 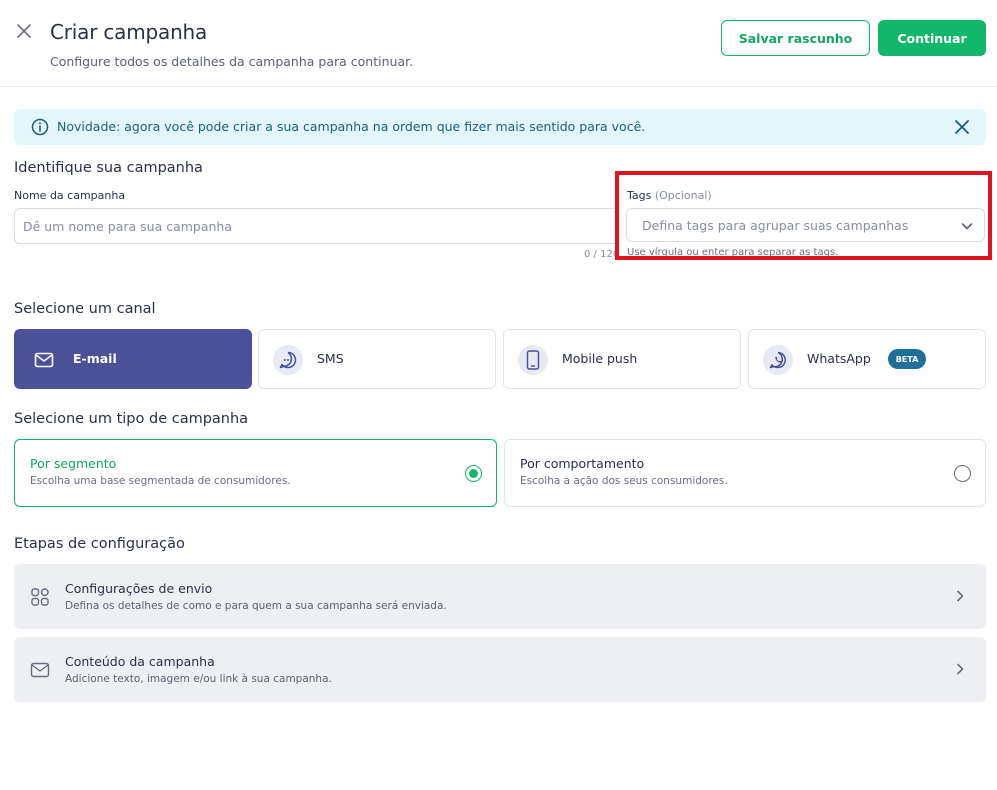 What do you see at coordinates (133, 359) in the screenshot?
I see `channel-email: E-mail` at bounding box center [133, 359].